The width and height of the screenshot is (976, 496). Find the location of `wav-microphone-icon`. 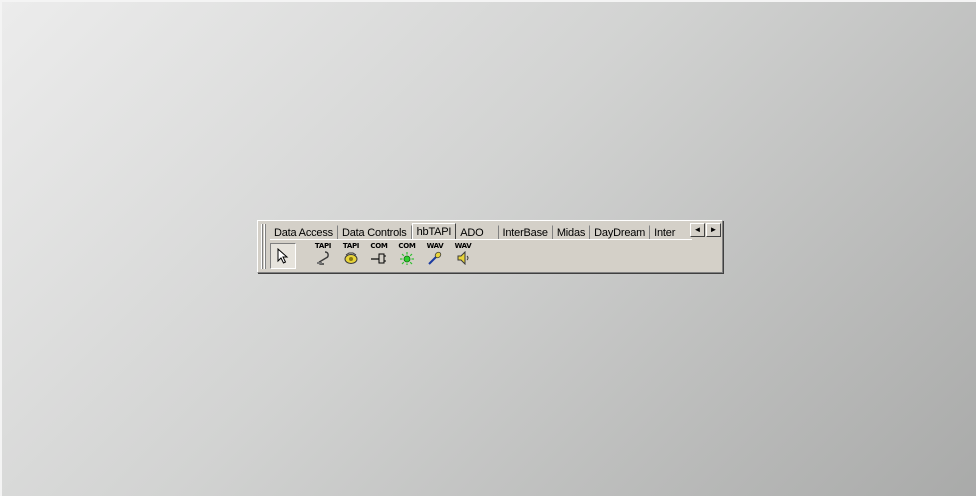

wav-microphone-icon is located at coordinates (435, 258).